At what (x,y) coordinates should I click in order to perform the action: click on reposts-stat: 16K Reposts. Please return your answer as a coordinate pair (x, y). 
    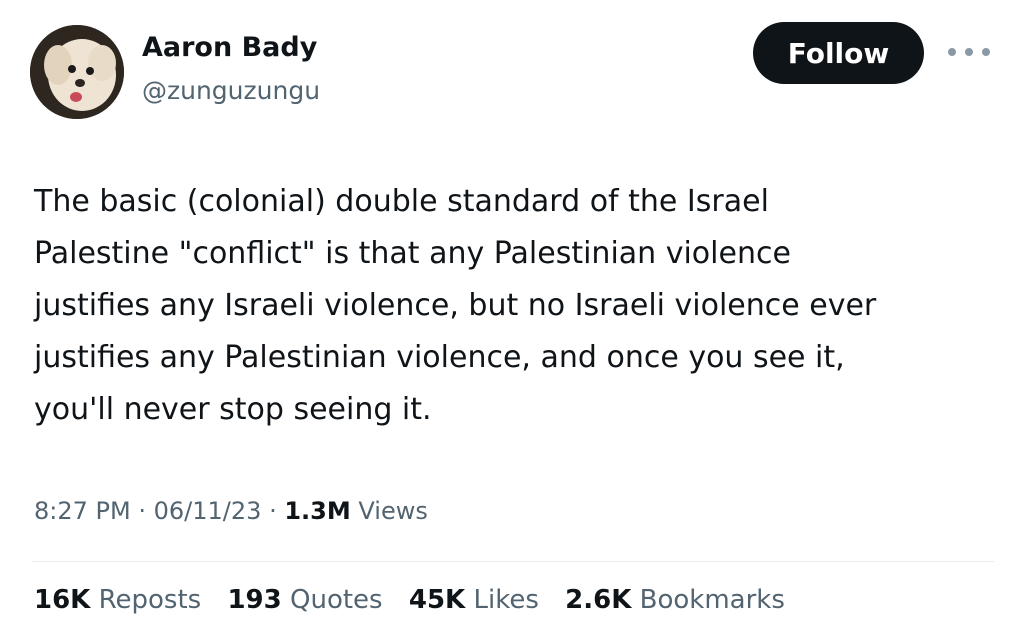
    Looking at the image, I should click on (121, 600).